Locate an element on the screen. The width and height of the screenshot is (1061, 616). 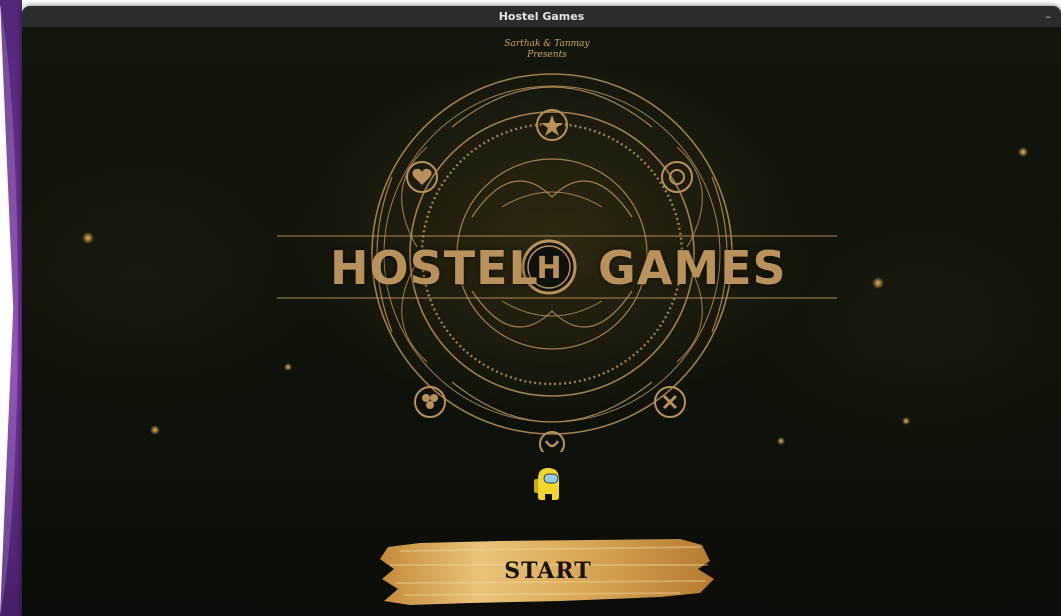
crescent-icon is located at coordinates (552, 441).